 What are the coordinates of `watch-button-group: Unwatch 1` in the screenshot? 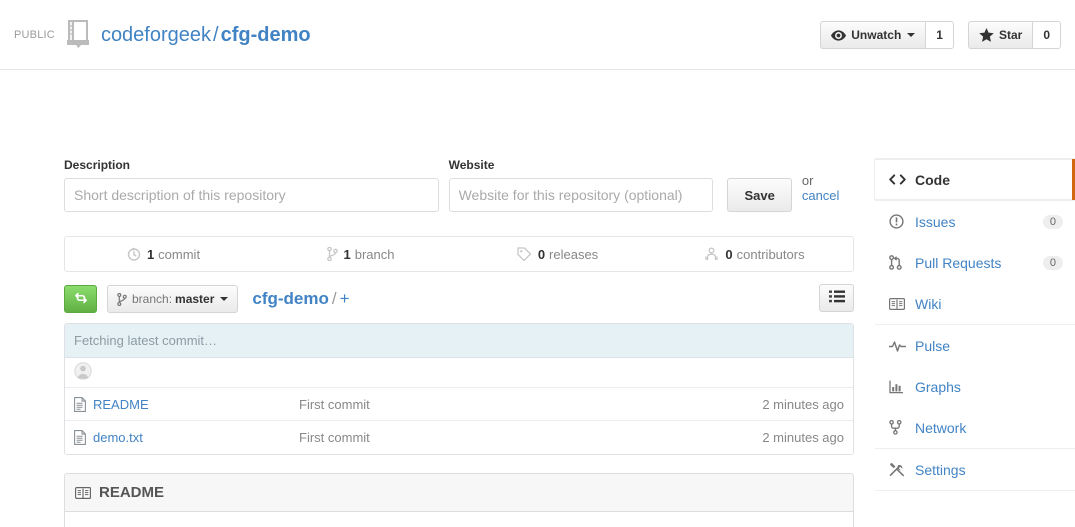 It's located at (887, 35).